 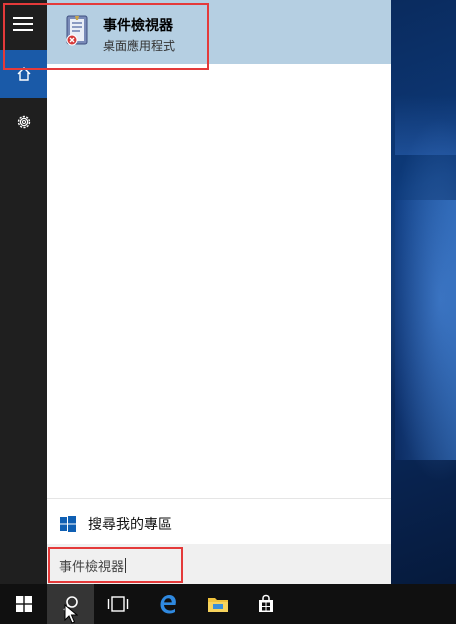 I want to click on divider, so click(x=219, y=498).